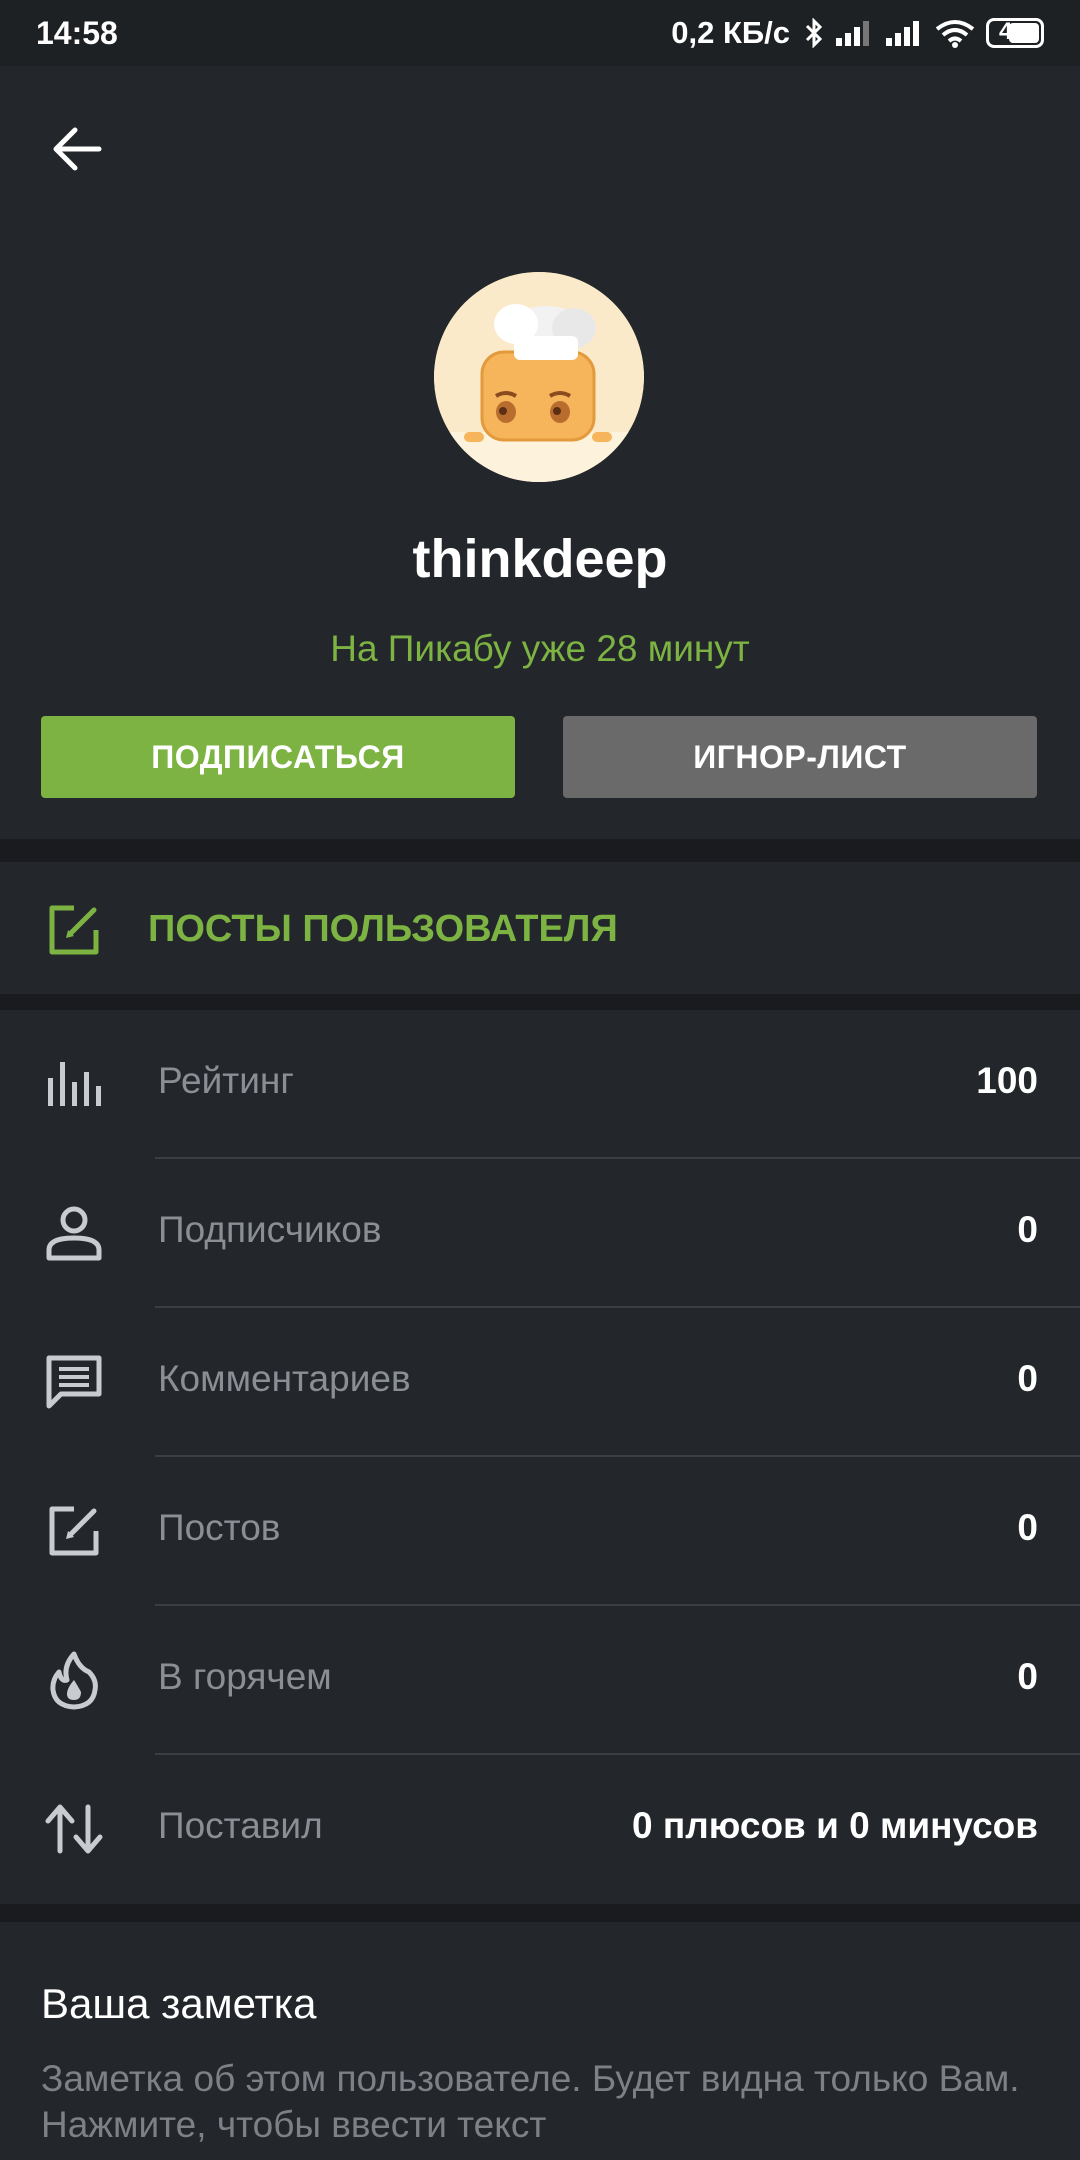  What do you see at coordinates (540, 1382) in the screenshot?
I see `stat-row-comments: Комментариев 0` at bounding box center [540, 1382].